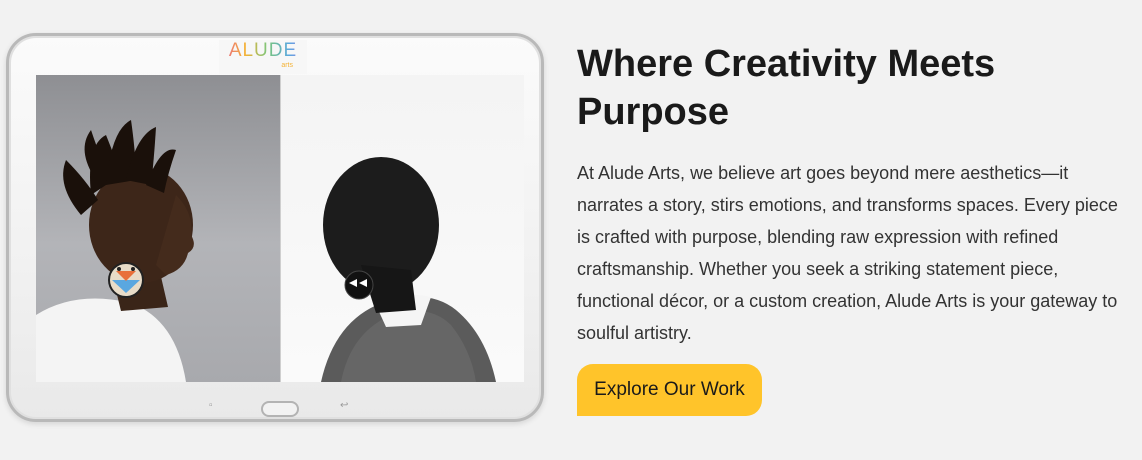 This screenshot has width=1142, height=460. Describe the element at coordinates (280, 409) in the screenshot. I see `home-button-icon` at that location.